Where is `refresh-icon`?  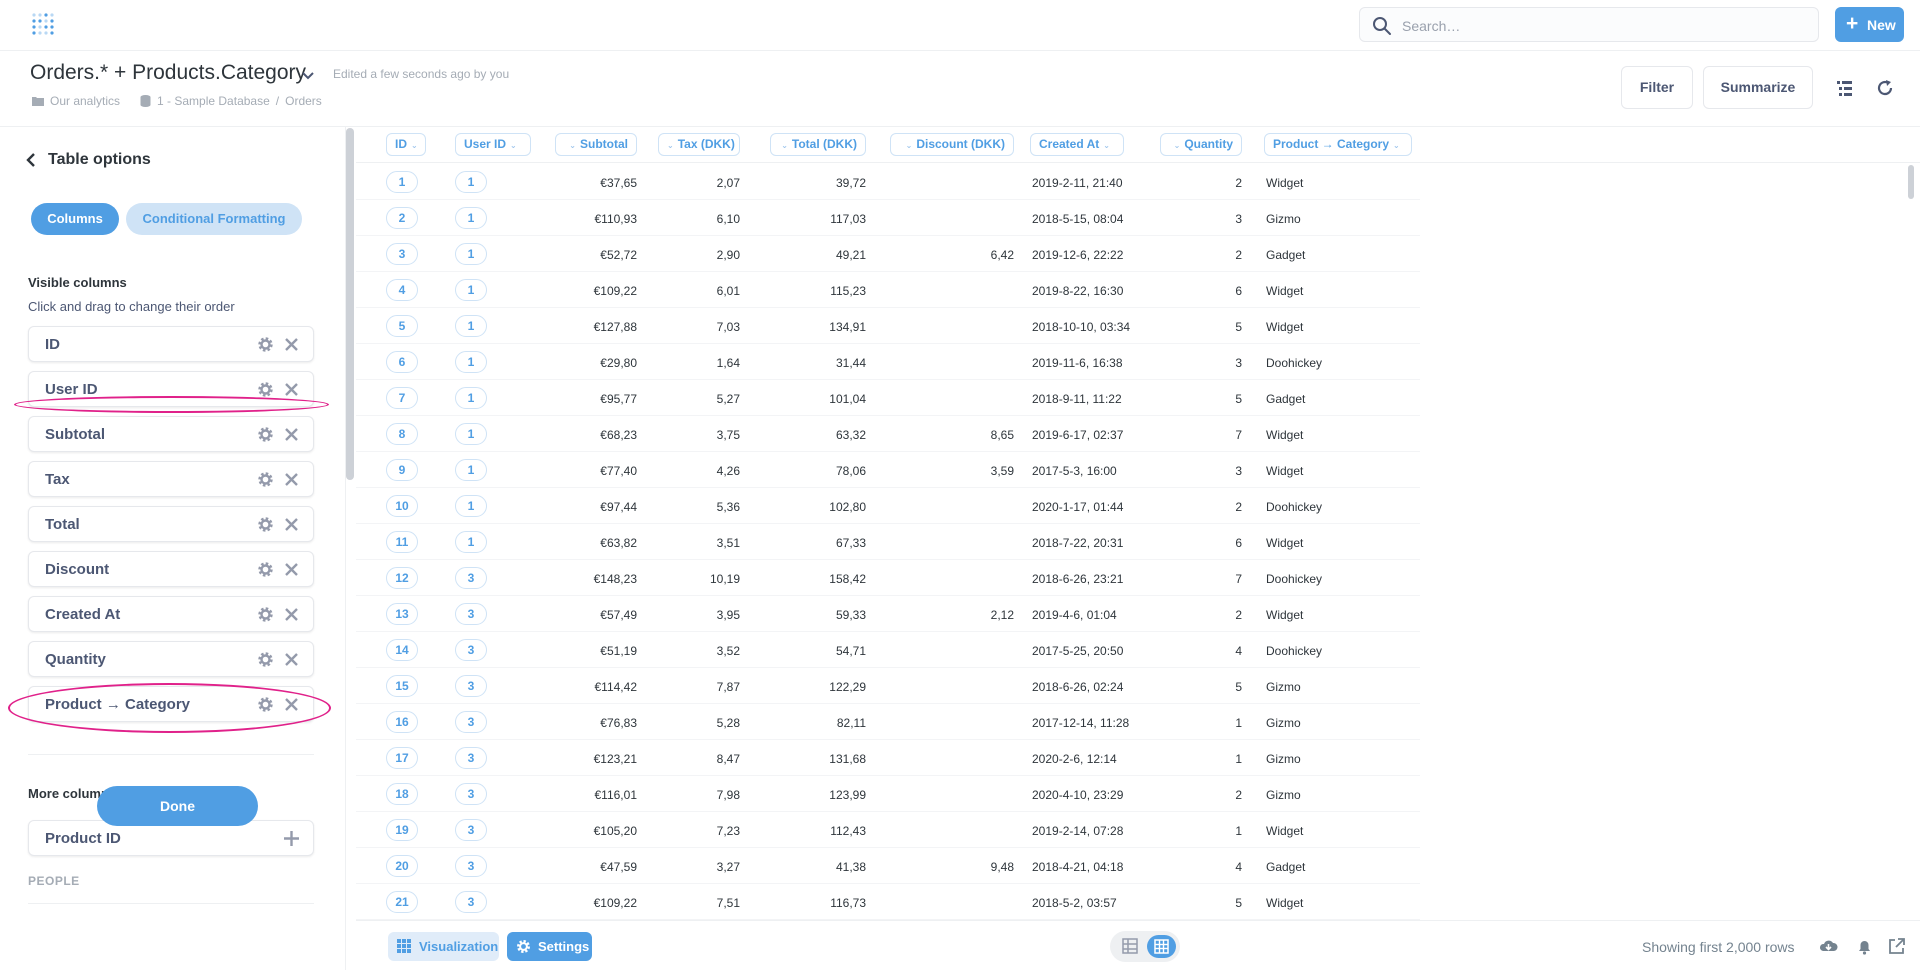 refresh-icon is located at coordinates (1885, 88).